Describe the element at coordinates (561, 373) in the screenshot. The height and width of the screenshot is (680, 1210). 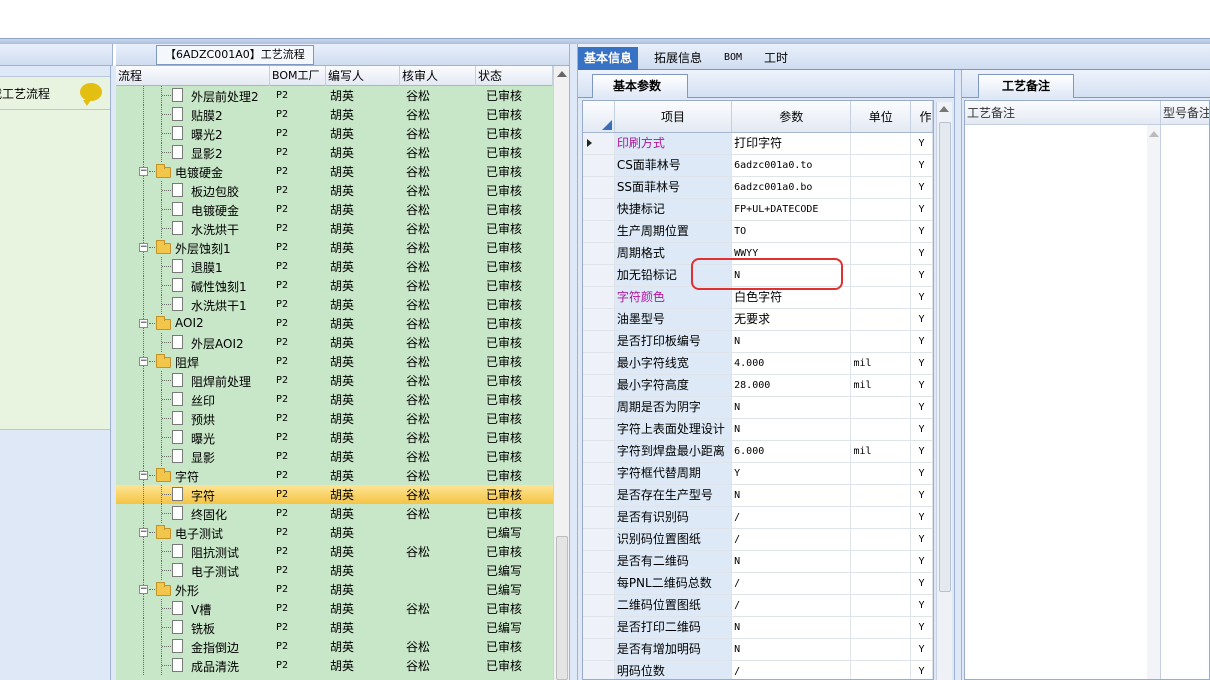
I see `tree-scrollbar` at that location.